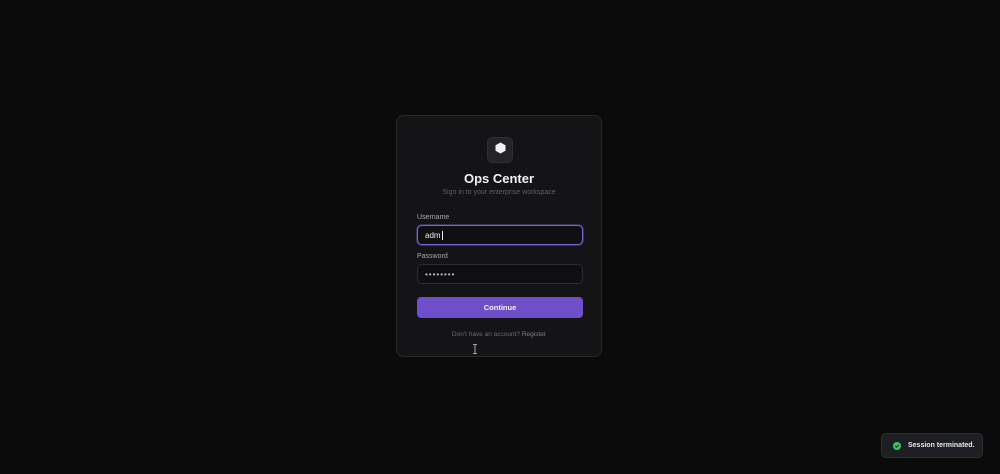 Image resolution: width=1000 pixels, height=474 pixels. I want to click on toast-notification: Session terminated., so click(932, 445).